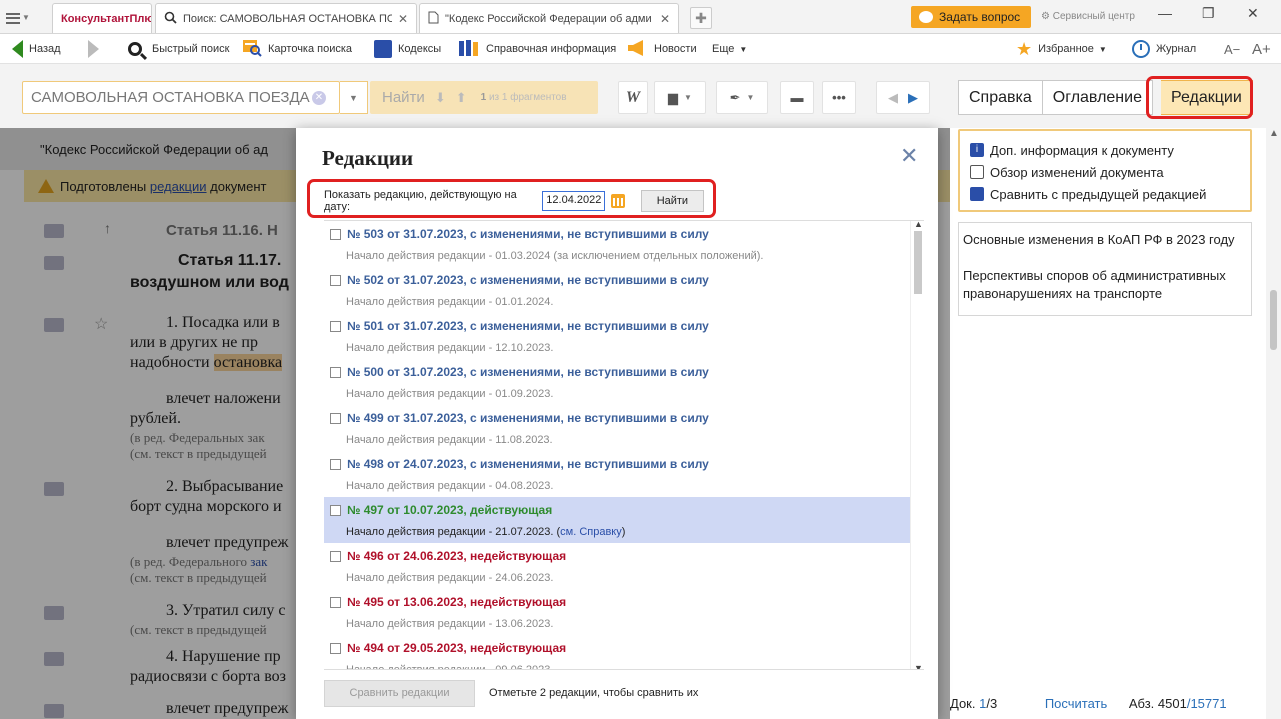 Image resolution: width=1281 pixels, height=719 pixels. I want to click on search-icon, so click(170, 19).